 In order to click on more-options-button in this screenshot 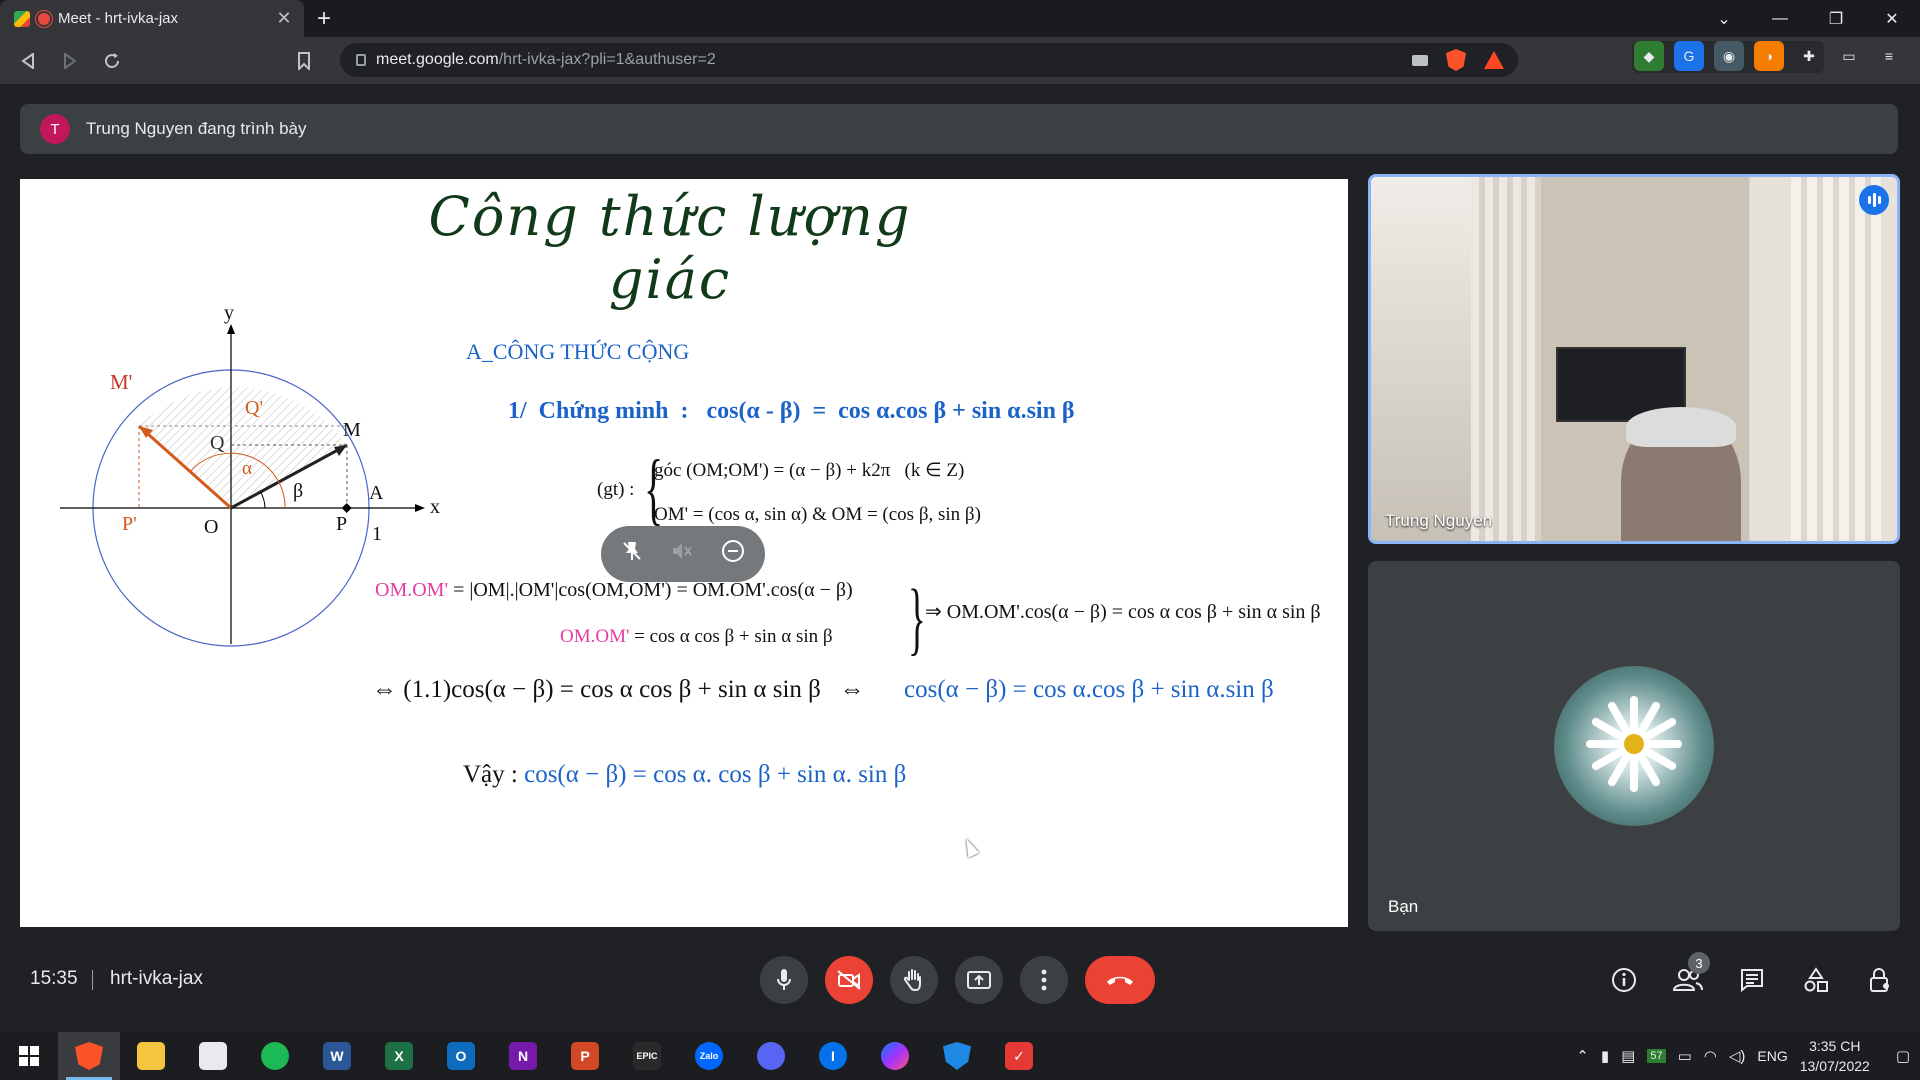, I will do `click(1044, 980)`.